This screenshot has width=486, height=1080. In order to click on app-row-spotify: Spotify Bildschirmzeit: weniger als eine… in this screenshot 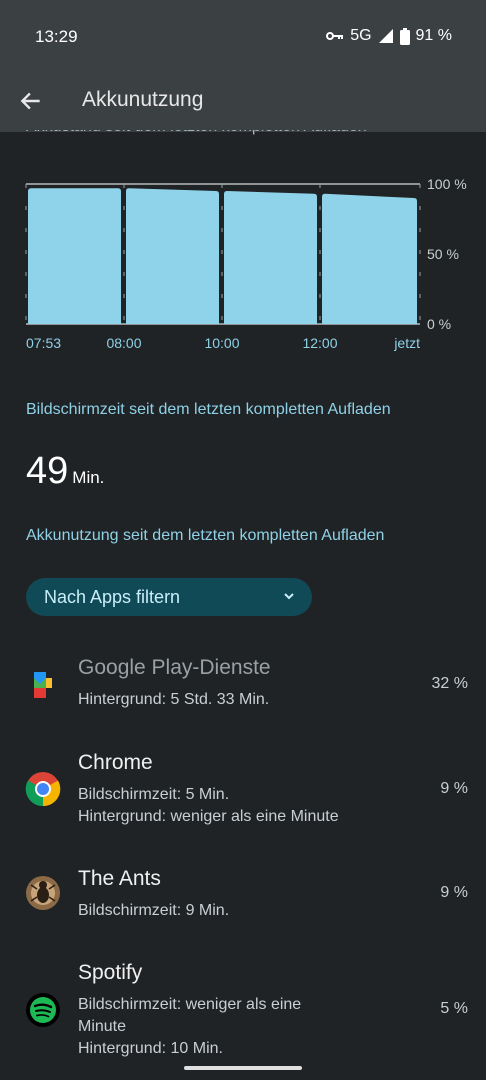, I will do `click(243, 1011)`.